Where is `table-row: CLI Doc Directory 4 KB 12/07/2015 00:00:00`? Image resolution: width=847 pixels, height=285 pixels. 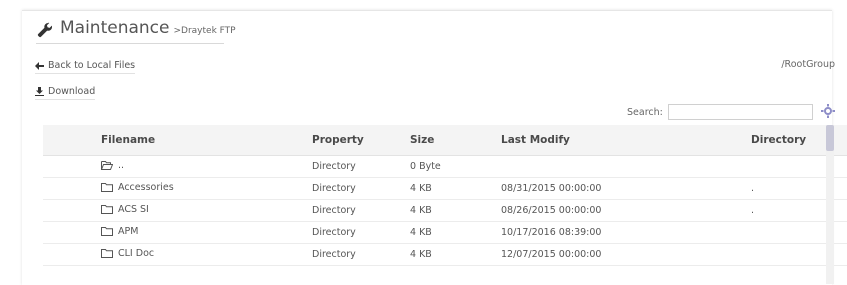
table-row: CLI Doc Directory 4 KB 12/07/2015 00:00:00 is located at coordinates (445, 254).